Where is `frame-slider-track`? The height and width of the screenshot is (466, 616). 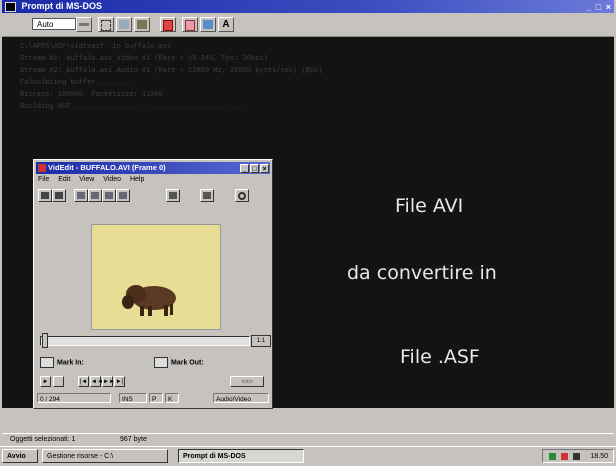
frame-slider-track is located at coordinates (145, 341).